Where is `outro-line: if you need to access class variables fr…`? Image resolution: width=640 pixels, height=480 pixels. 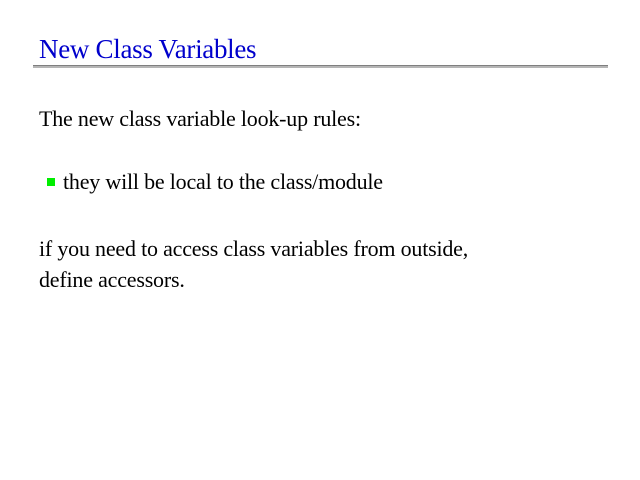
outro-line: if you need to access class variables fr… is located at coordinates (254, 248).